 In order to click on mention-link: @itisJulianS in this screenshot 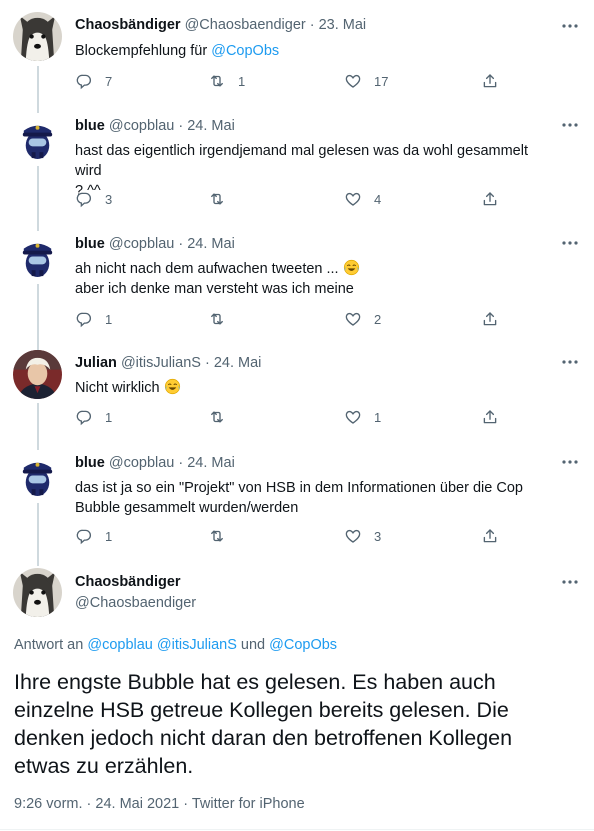, I will do `click(197, 645)`.